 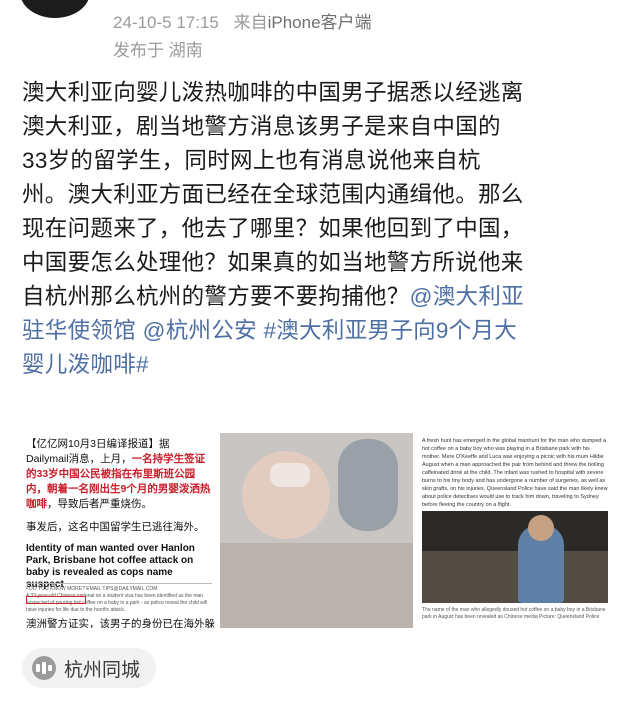 I want to click on mention-link: @澳大利亚, so click(x=467, y=296).